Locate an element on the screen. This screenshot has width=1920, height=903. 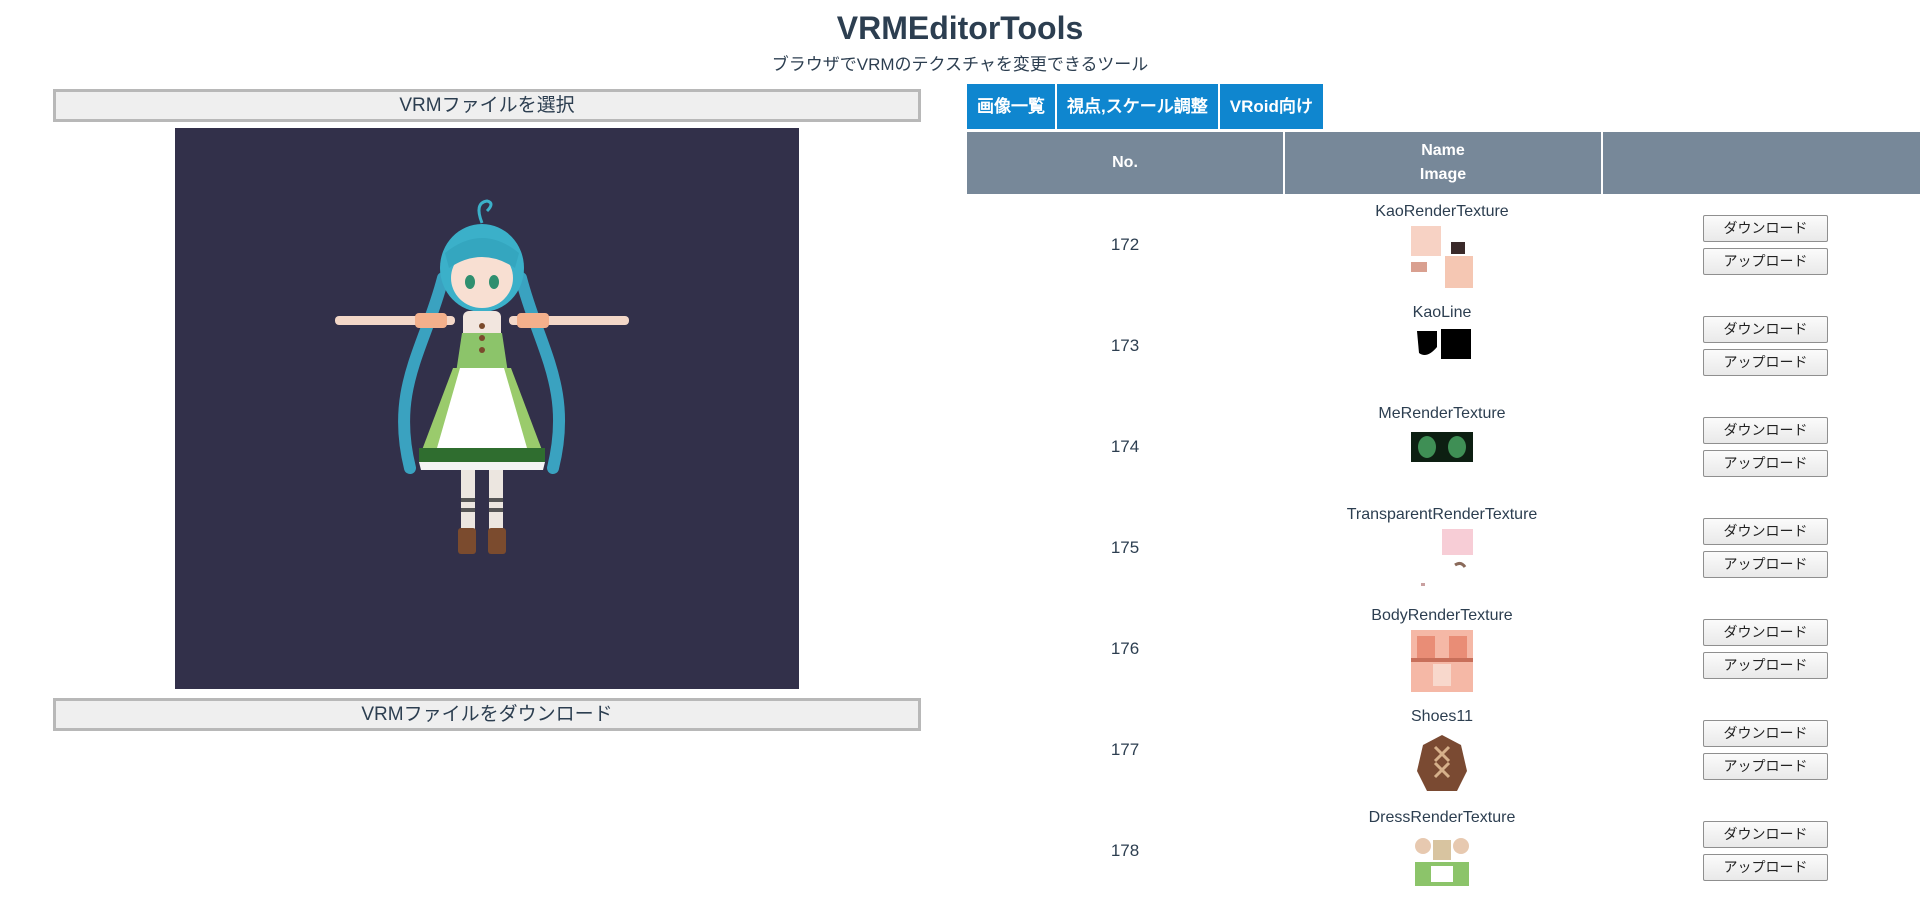
texture-number: 175 is located at coordinates (1125, 547).